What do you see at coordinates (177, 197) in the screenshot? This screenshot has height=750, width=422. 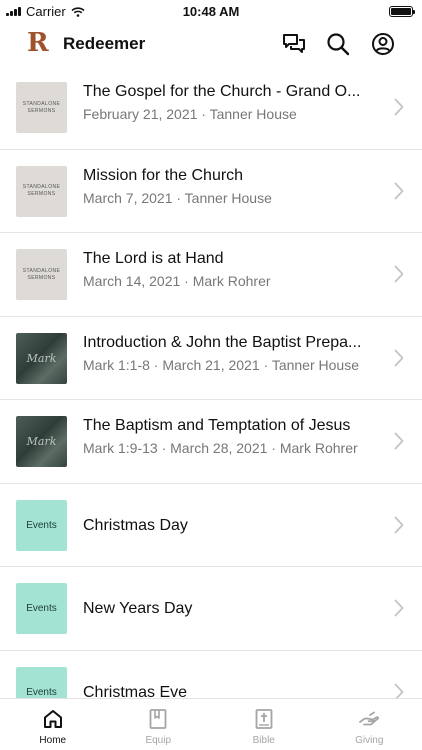 I see `item-subtitle: March 7, 2021 · Tanner House` at bounding box center [177, 197].